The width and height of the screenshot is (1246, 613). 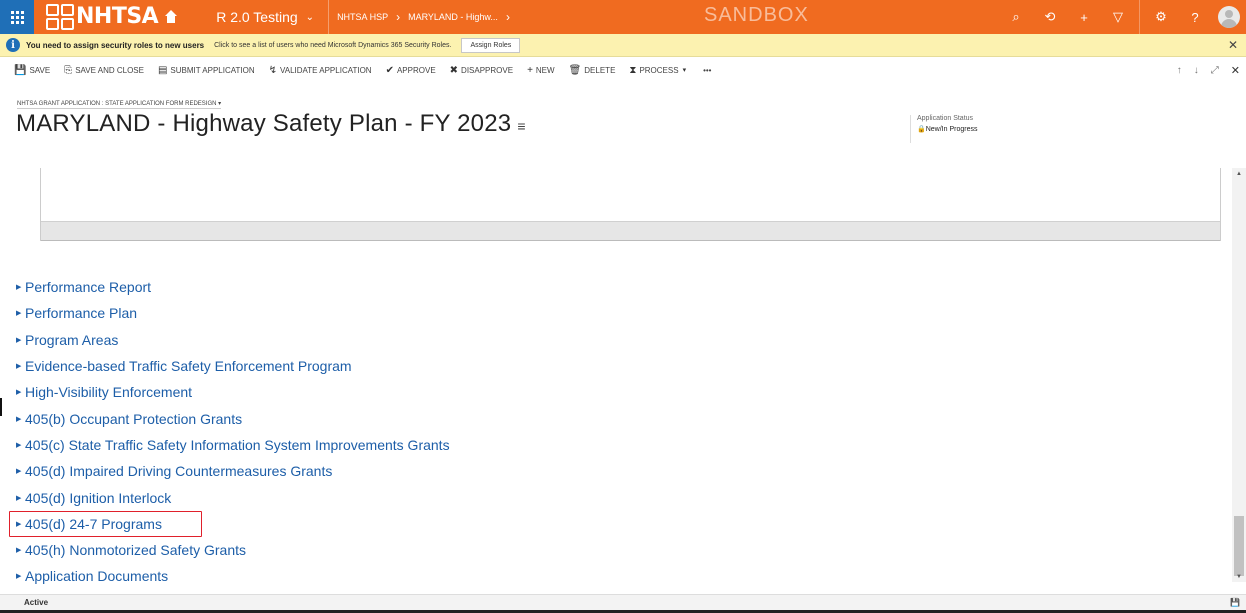 I want to click on logo-text: NHTSA, so click(x=117, y=16).